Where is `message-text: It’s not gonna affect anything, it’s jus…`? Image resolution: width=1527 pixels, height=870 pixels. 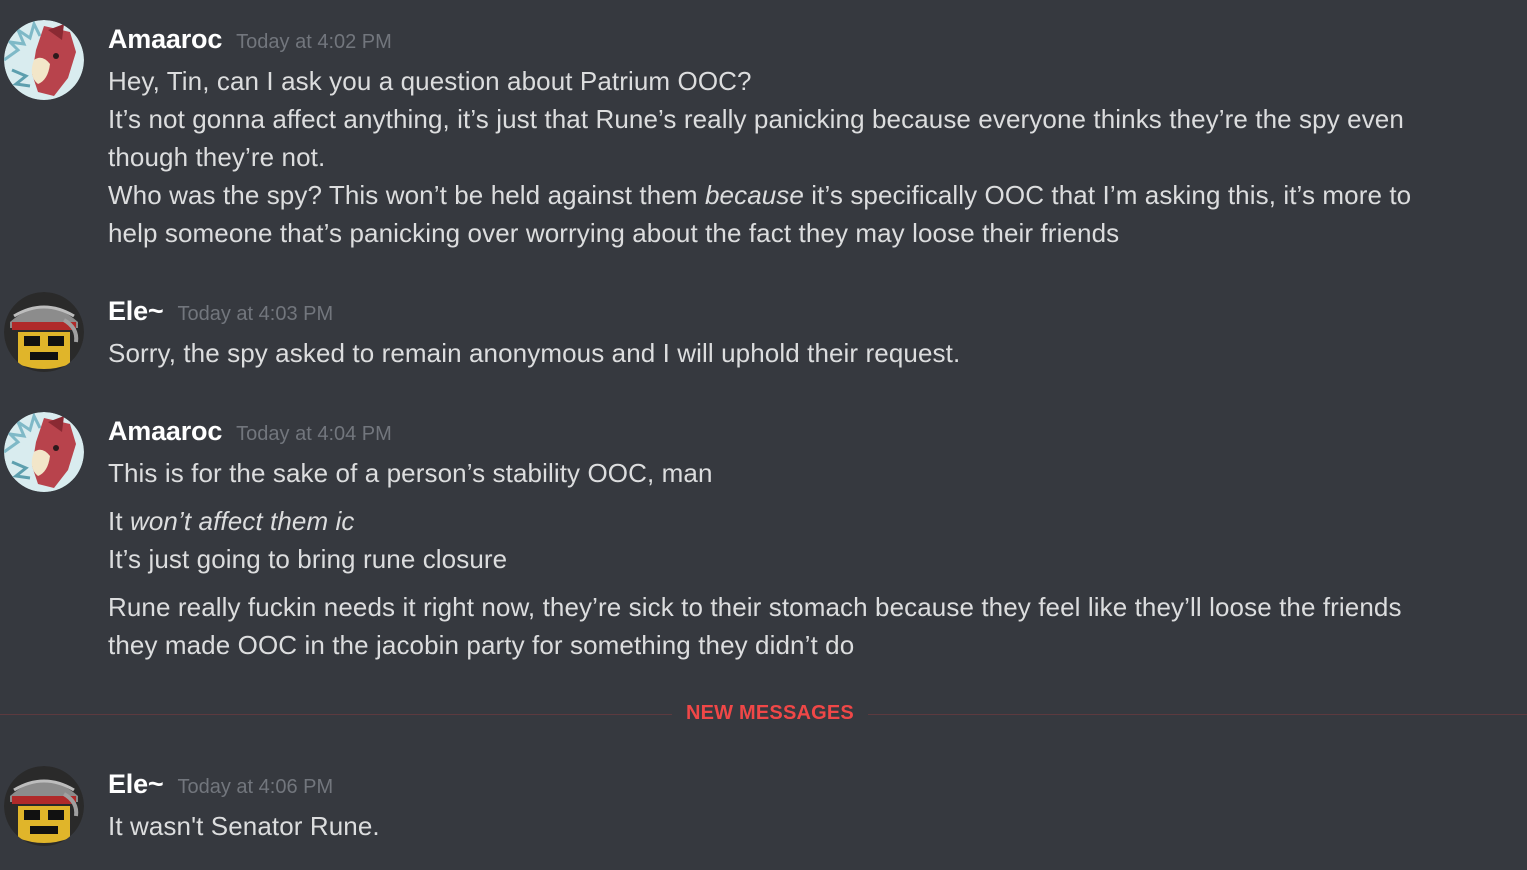
message-text: It’s not gonna affect anything, it’s jus… is located at coordinates (756, 119).